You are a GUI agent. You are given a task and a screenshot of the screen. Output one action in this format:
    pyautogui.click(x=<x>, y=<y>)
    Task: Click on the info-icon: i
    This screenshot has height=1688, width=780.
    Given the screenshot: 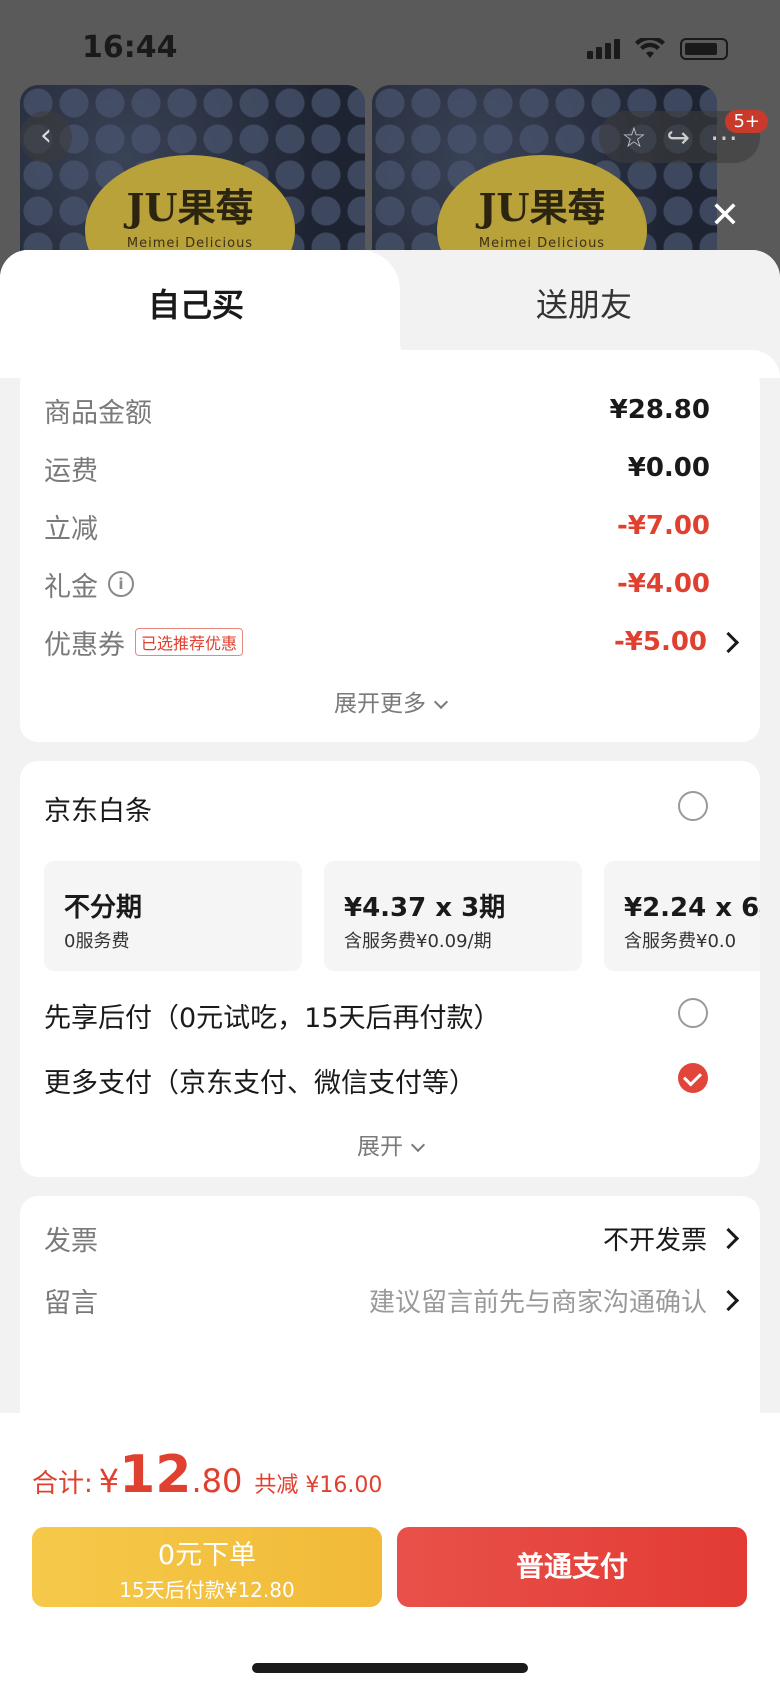 What is the action you would take?
    pyautogui.click(x=121, y=584)
    